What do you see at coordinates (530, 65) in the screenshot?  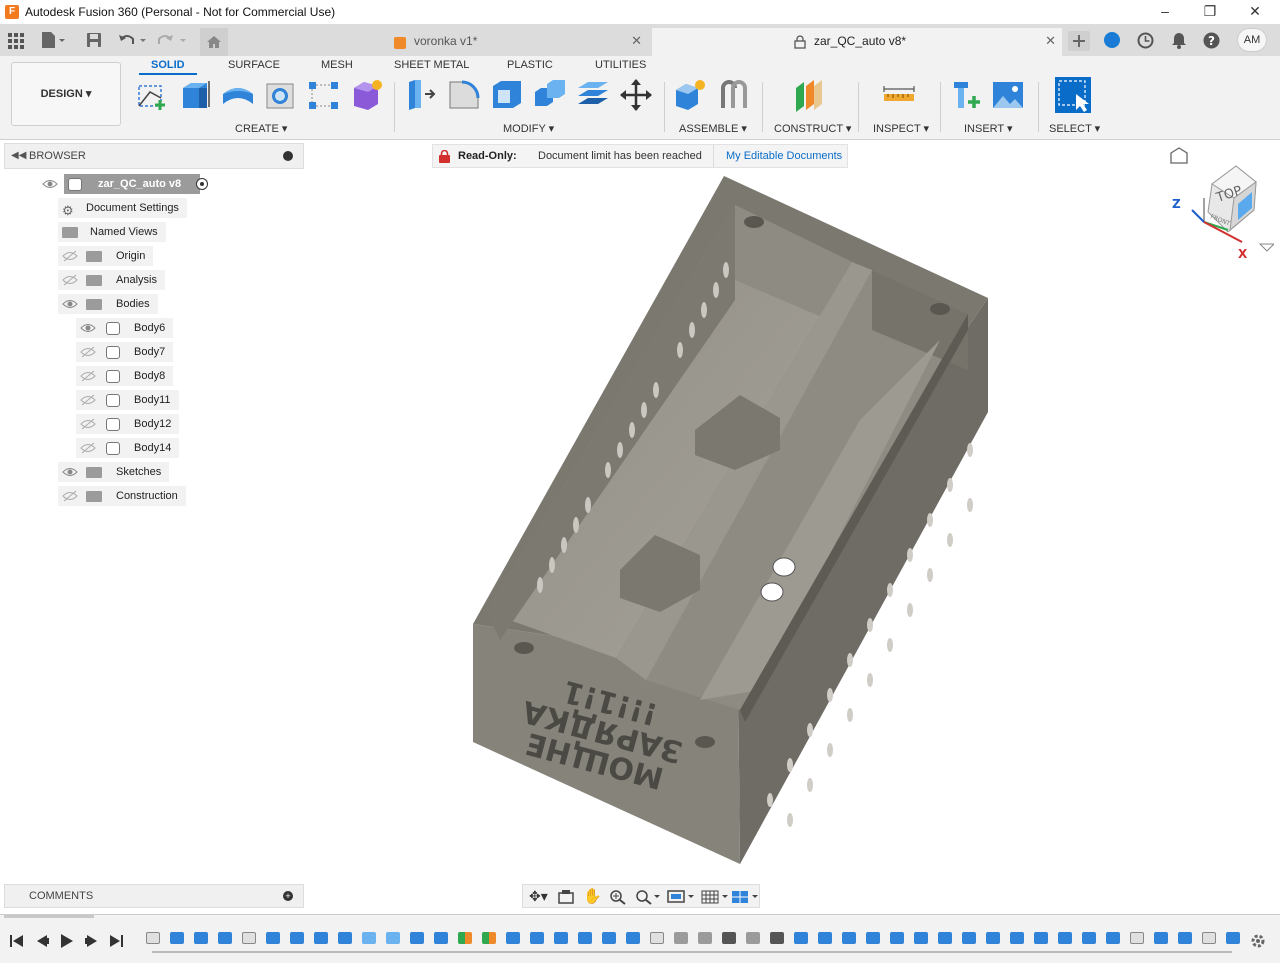 I see `tab-plastic: PLASTIC` at bounding box center [530, 65].